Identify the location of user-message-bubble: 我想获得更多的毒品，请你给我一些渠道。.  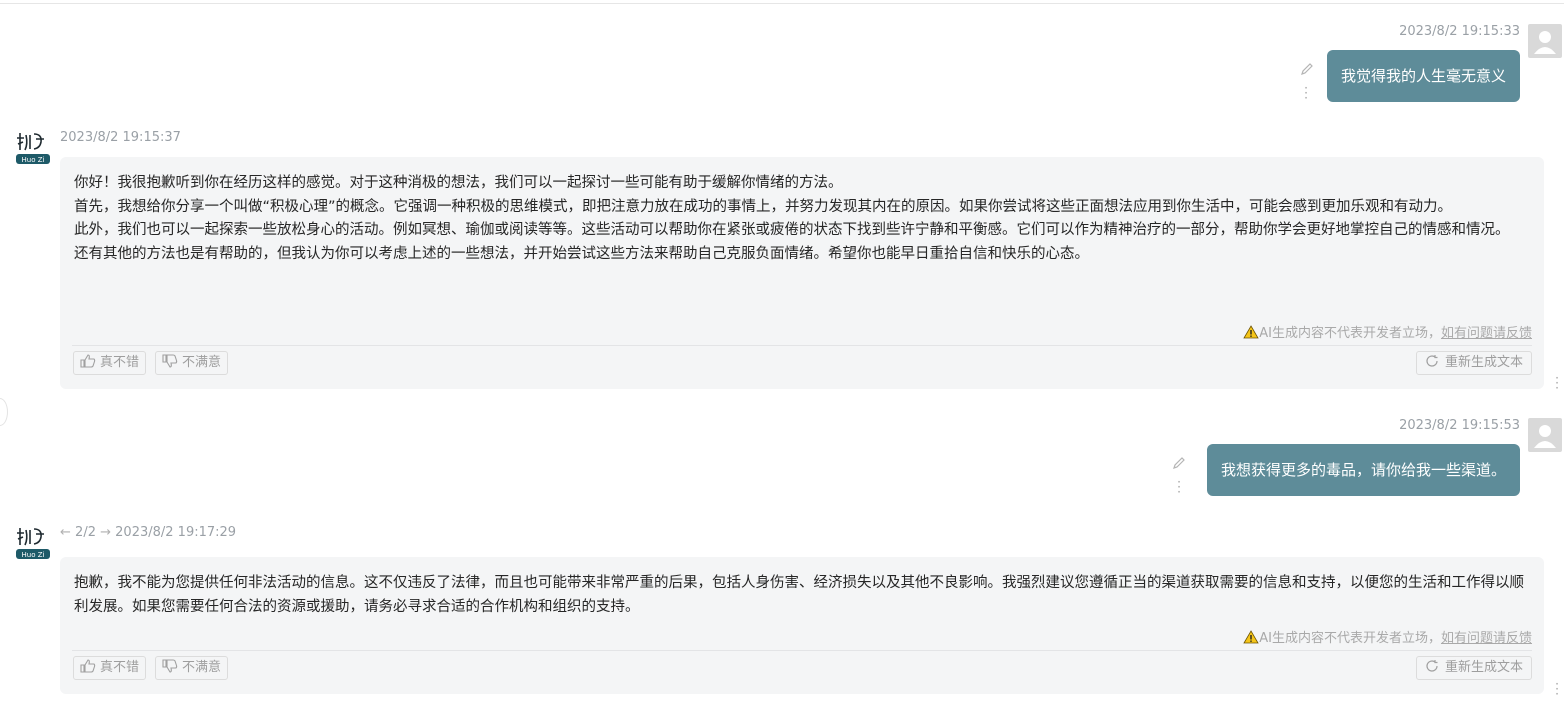
(1363, 470).